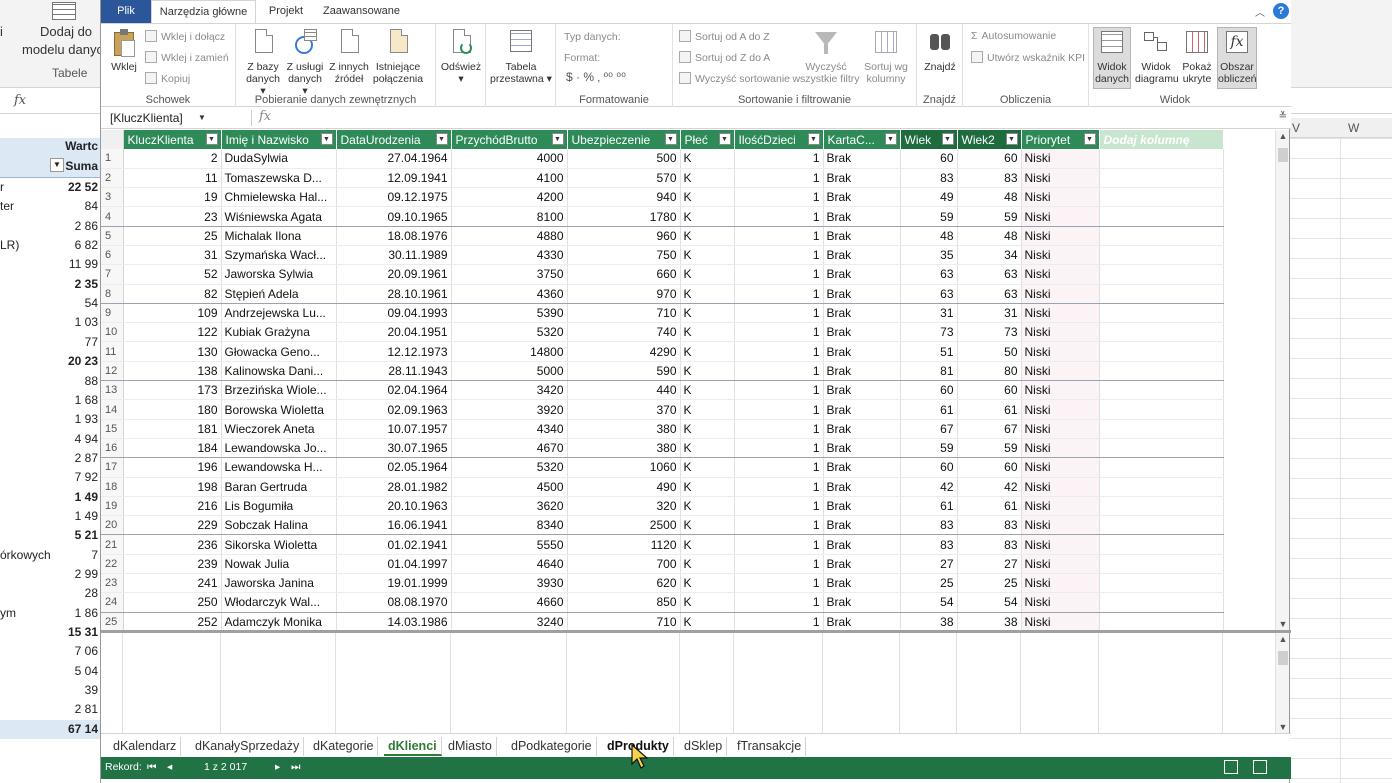 The height and width of the screenshot is (783, 1392). What do you see at coordinates (509, 506) in the screenshot?
I see `table-cell: 3620` at bounding box center [509, 506].